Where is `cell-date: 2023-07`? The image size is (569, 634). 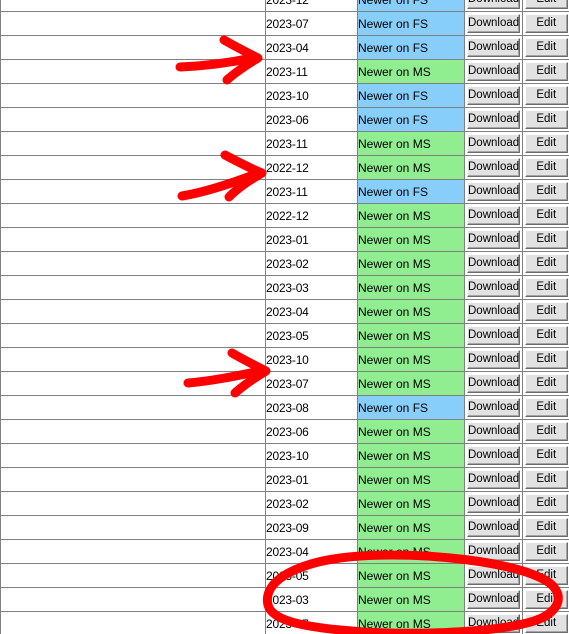
cell-date: 2023-07 is located at coordinates (311, 383).